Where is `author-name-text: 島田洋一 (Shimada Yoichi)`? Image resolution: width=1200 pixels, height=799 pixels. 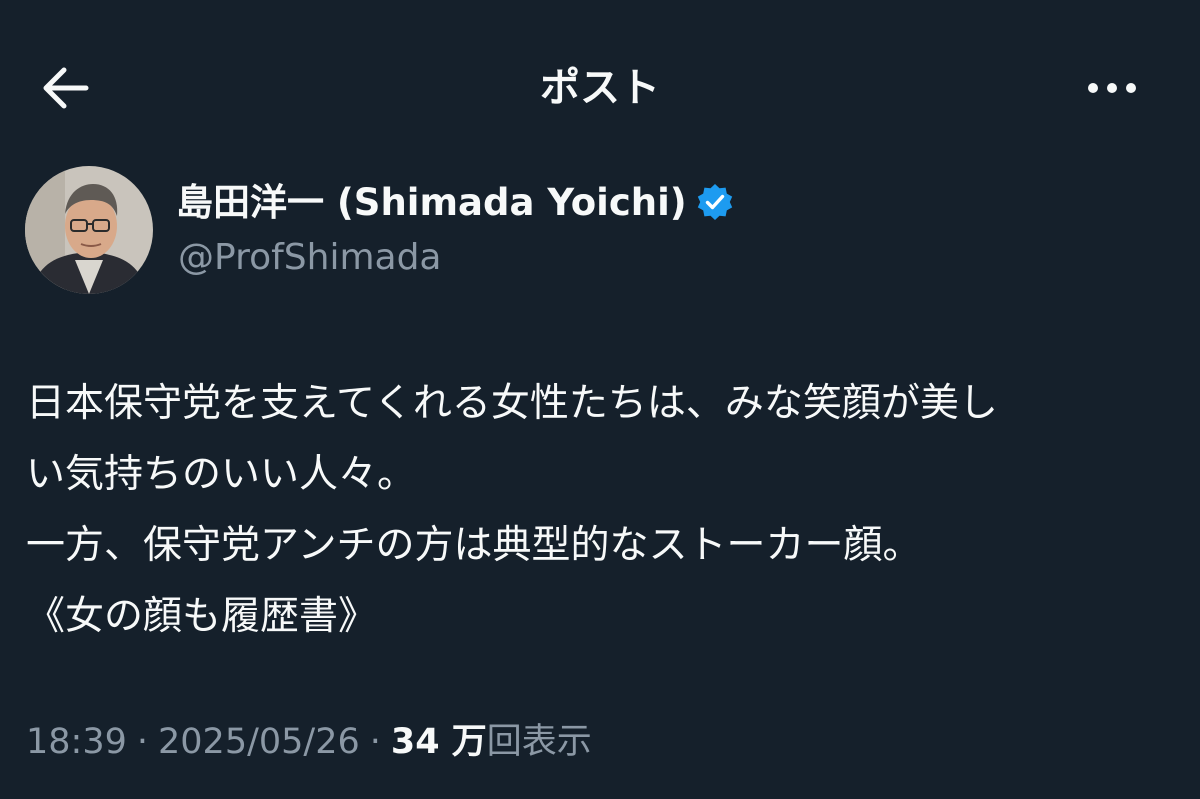
author-name-text: 島田洋一 (Shimada Yoichi) is located at coordinates (431, 202).